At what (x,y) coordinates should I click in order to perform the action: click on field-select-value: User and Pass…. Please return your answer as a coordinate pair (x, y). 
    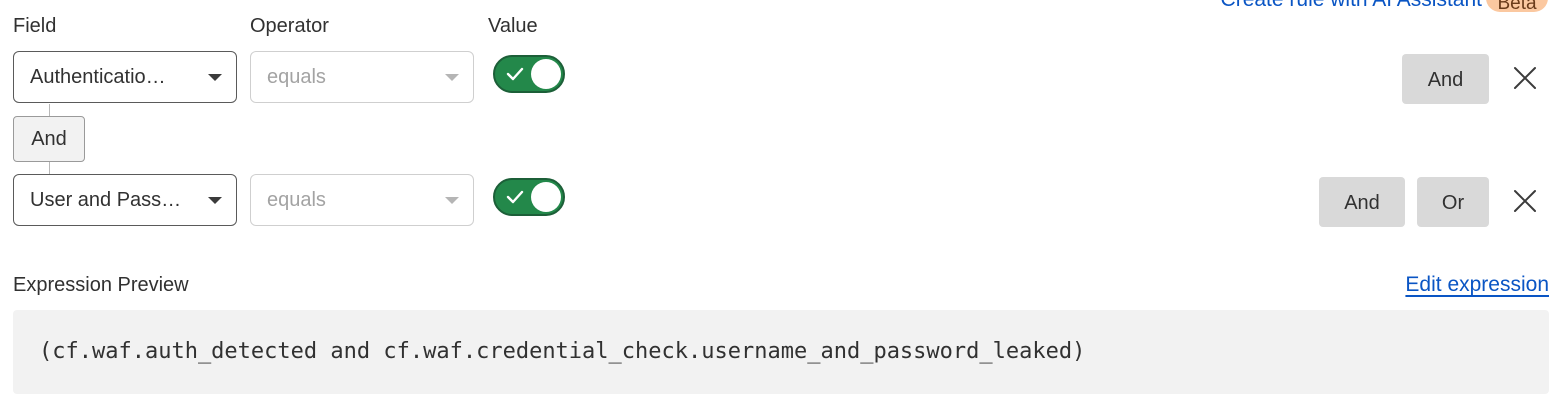
    Looking at the image, I should click on (106, 200).